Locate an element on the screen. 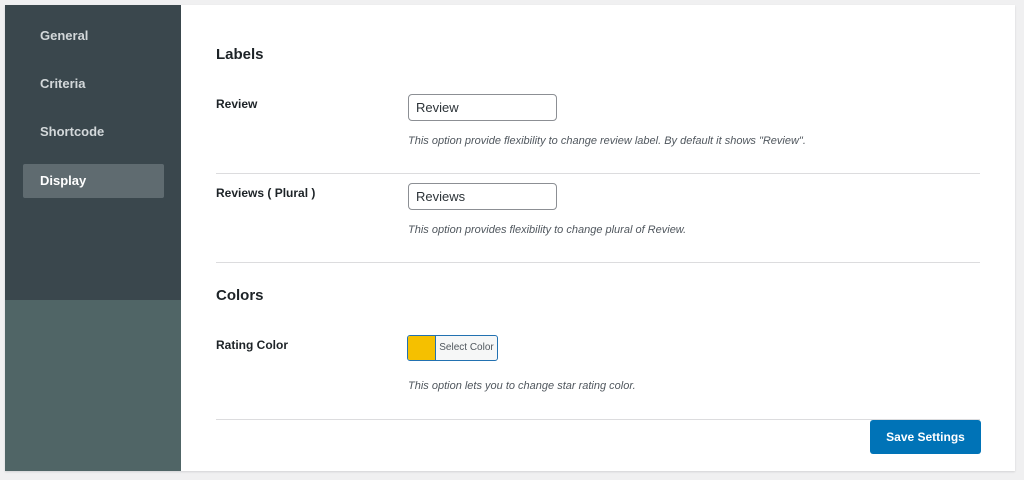  rating-color-picker-button: Select Color is located at coordinates (452, 348).